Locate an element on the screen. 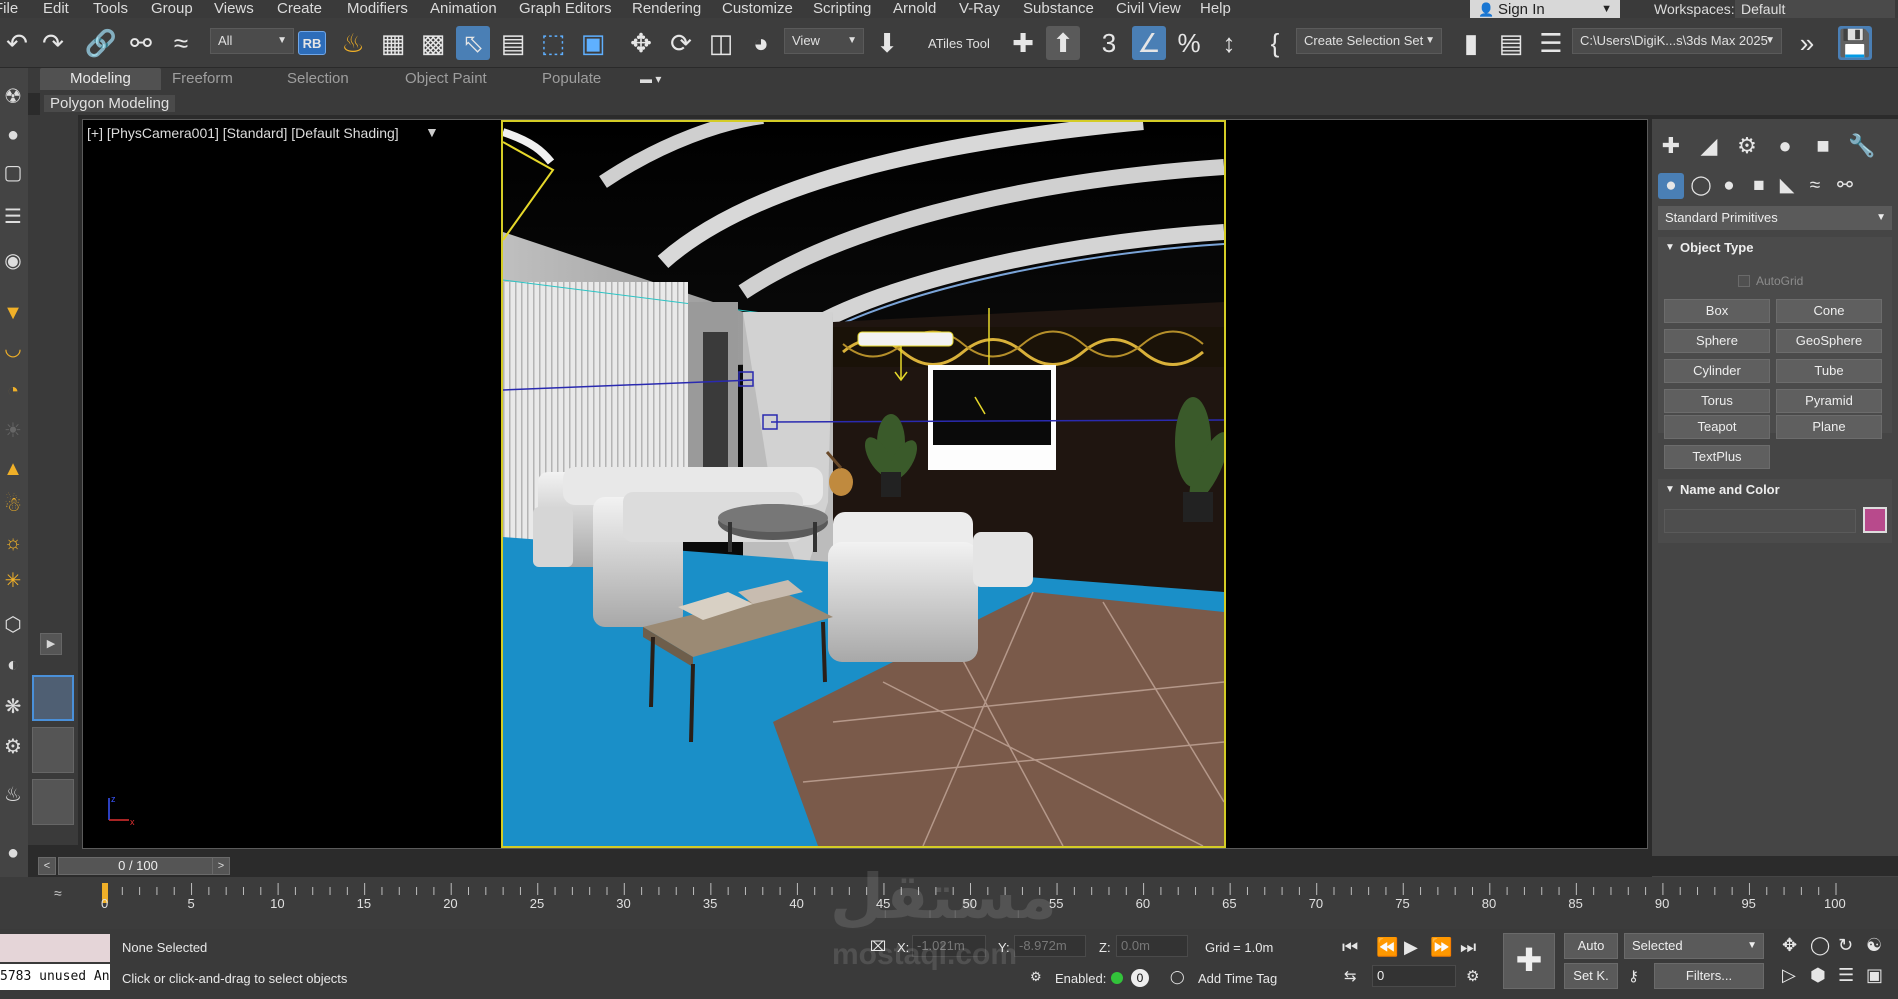  systems-icon: ⚯ is located at coordinates (1845, 186).